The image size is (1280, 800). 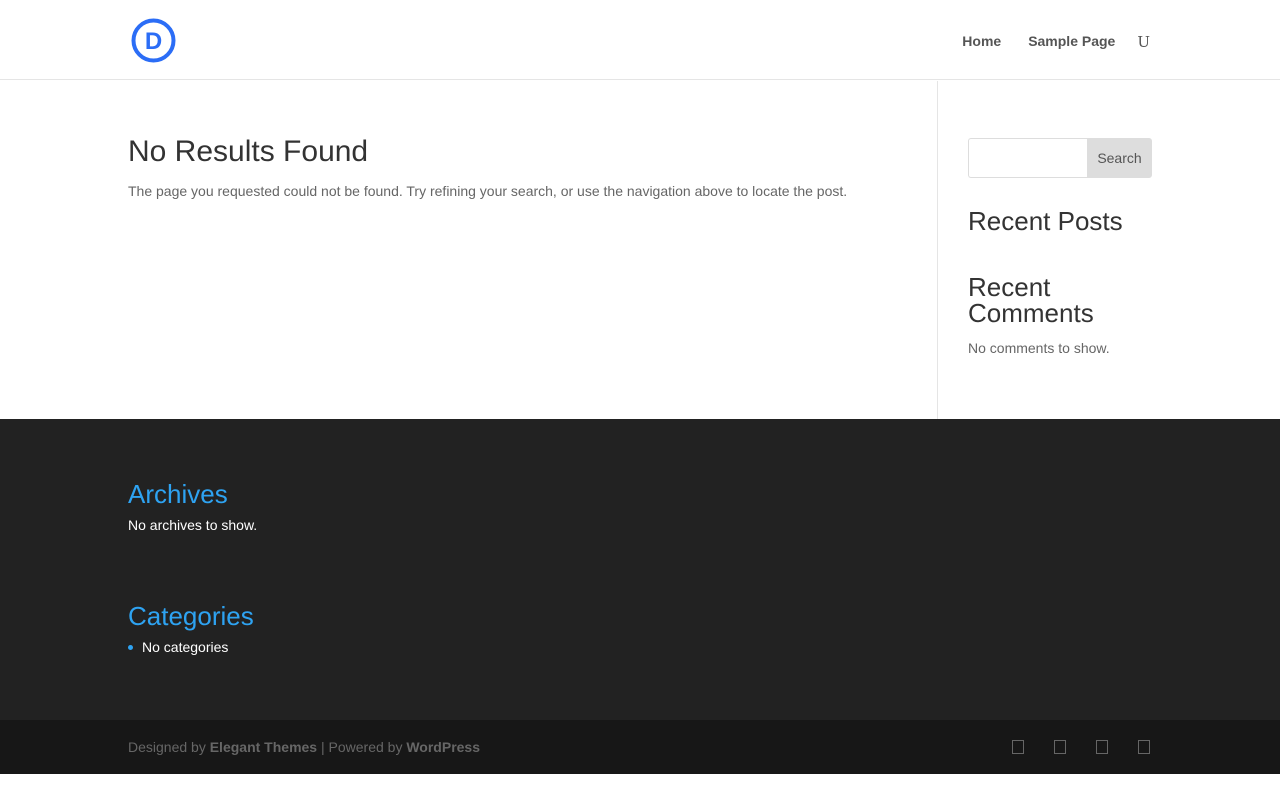 I want to click on divi-logo-icon: D, so click(x=153, y=40).